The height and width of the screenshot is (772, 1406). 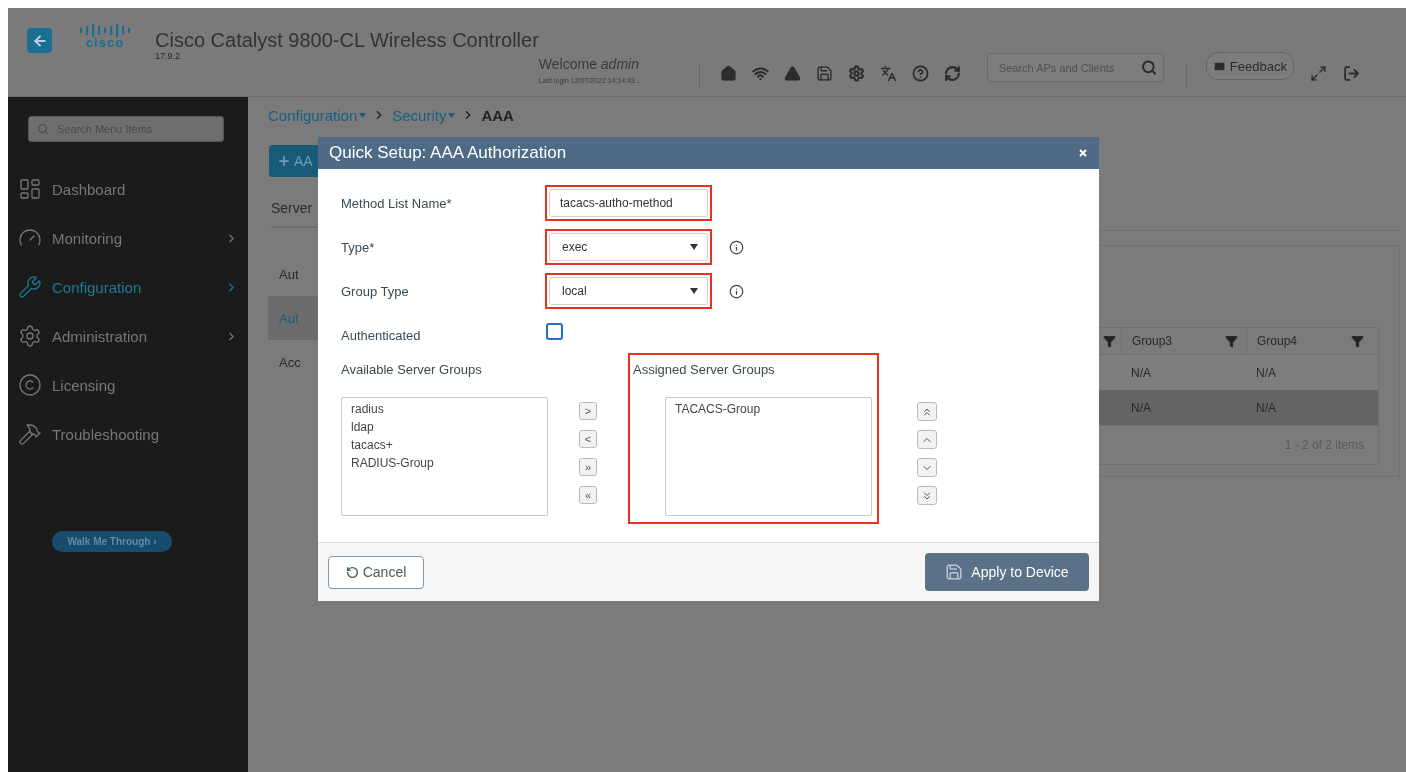 I want to click on close-icon, so click(x=1083, y=153).